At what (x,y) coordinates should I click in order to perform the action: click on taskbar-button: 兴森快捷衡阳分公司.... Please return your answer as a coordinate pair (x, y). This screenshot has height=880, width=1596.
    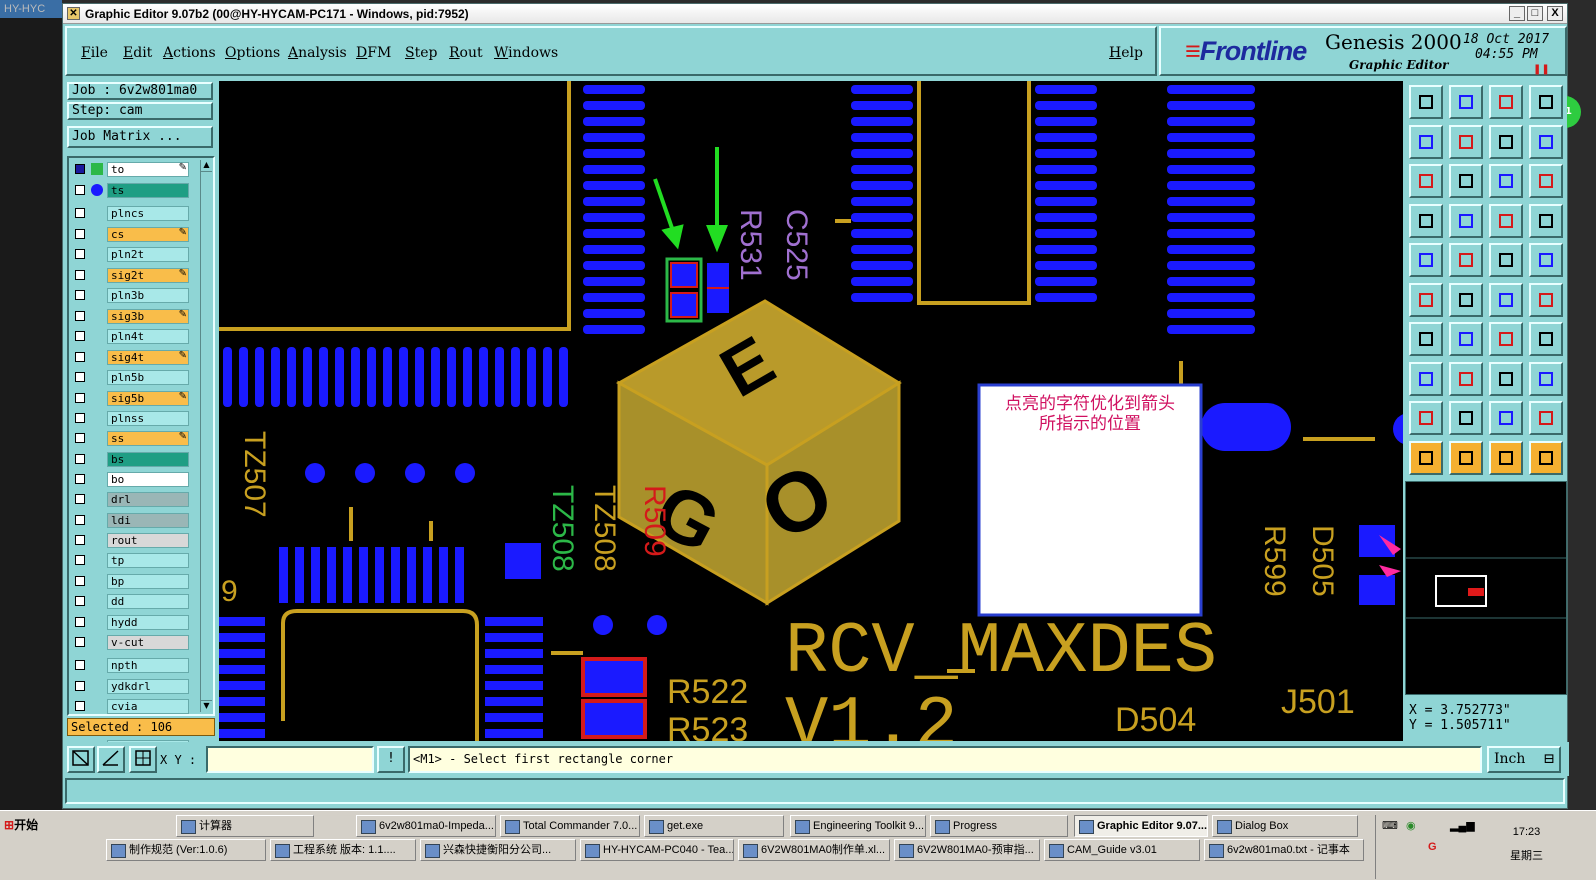
    Looking at the image, I should click on (498, 850).